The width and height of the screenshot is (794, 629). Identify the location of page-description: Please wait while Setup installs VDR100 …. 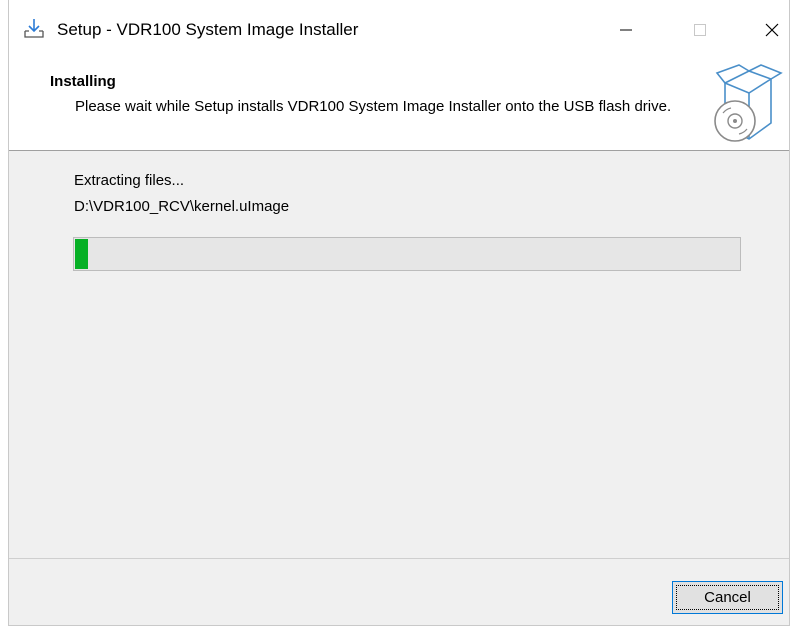
(373, 106).